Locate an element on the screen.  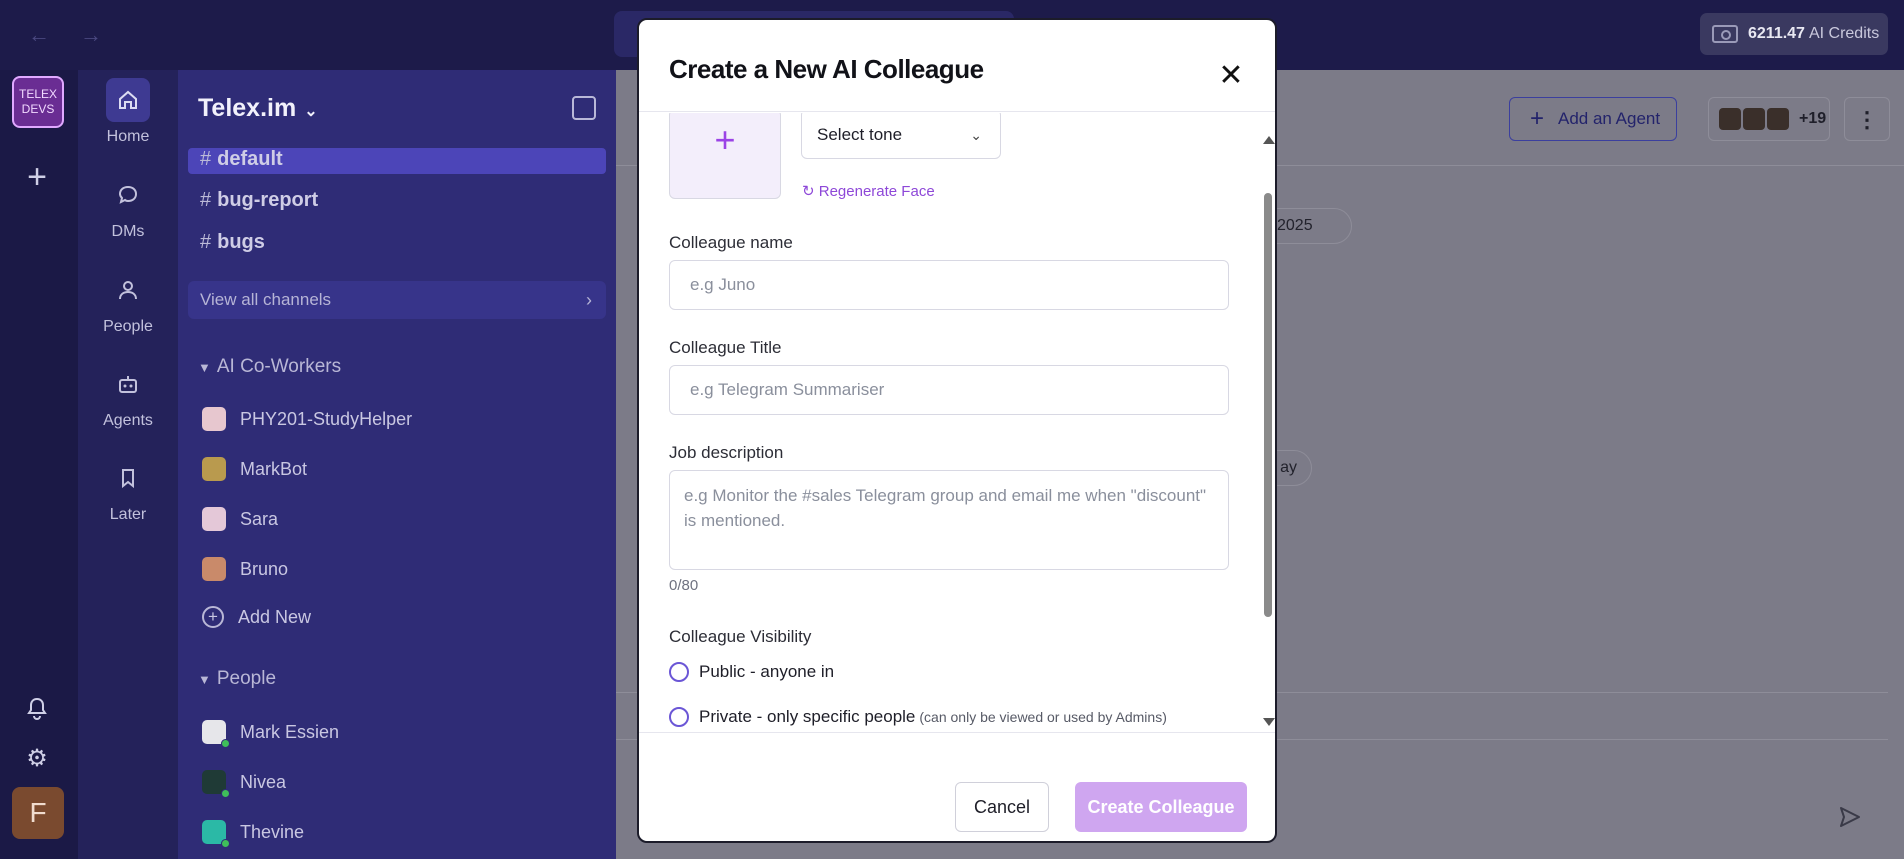
ai-worker-name: Sara is located at coordinates (259, 518).